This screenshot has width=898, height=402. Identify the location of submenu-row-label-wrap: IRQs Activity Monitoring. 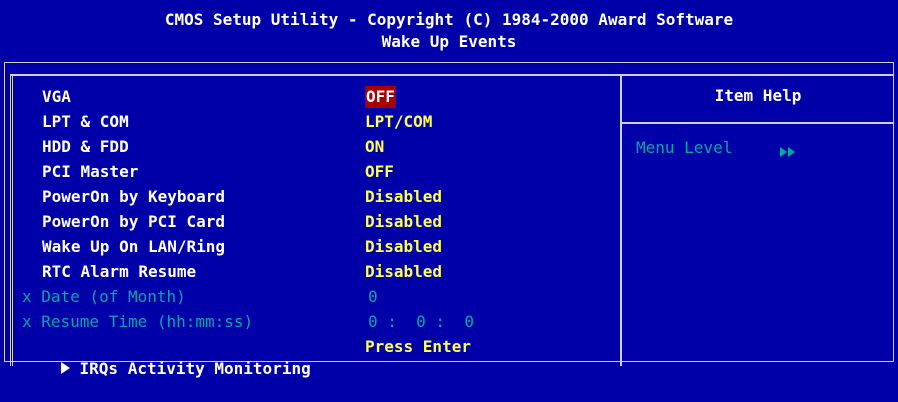
(166, 369).